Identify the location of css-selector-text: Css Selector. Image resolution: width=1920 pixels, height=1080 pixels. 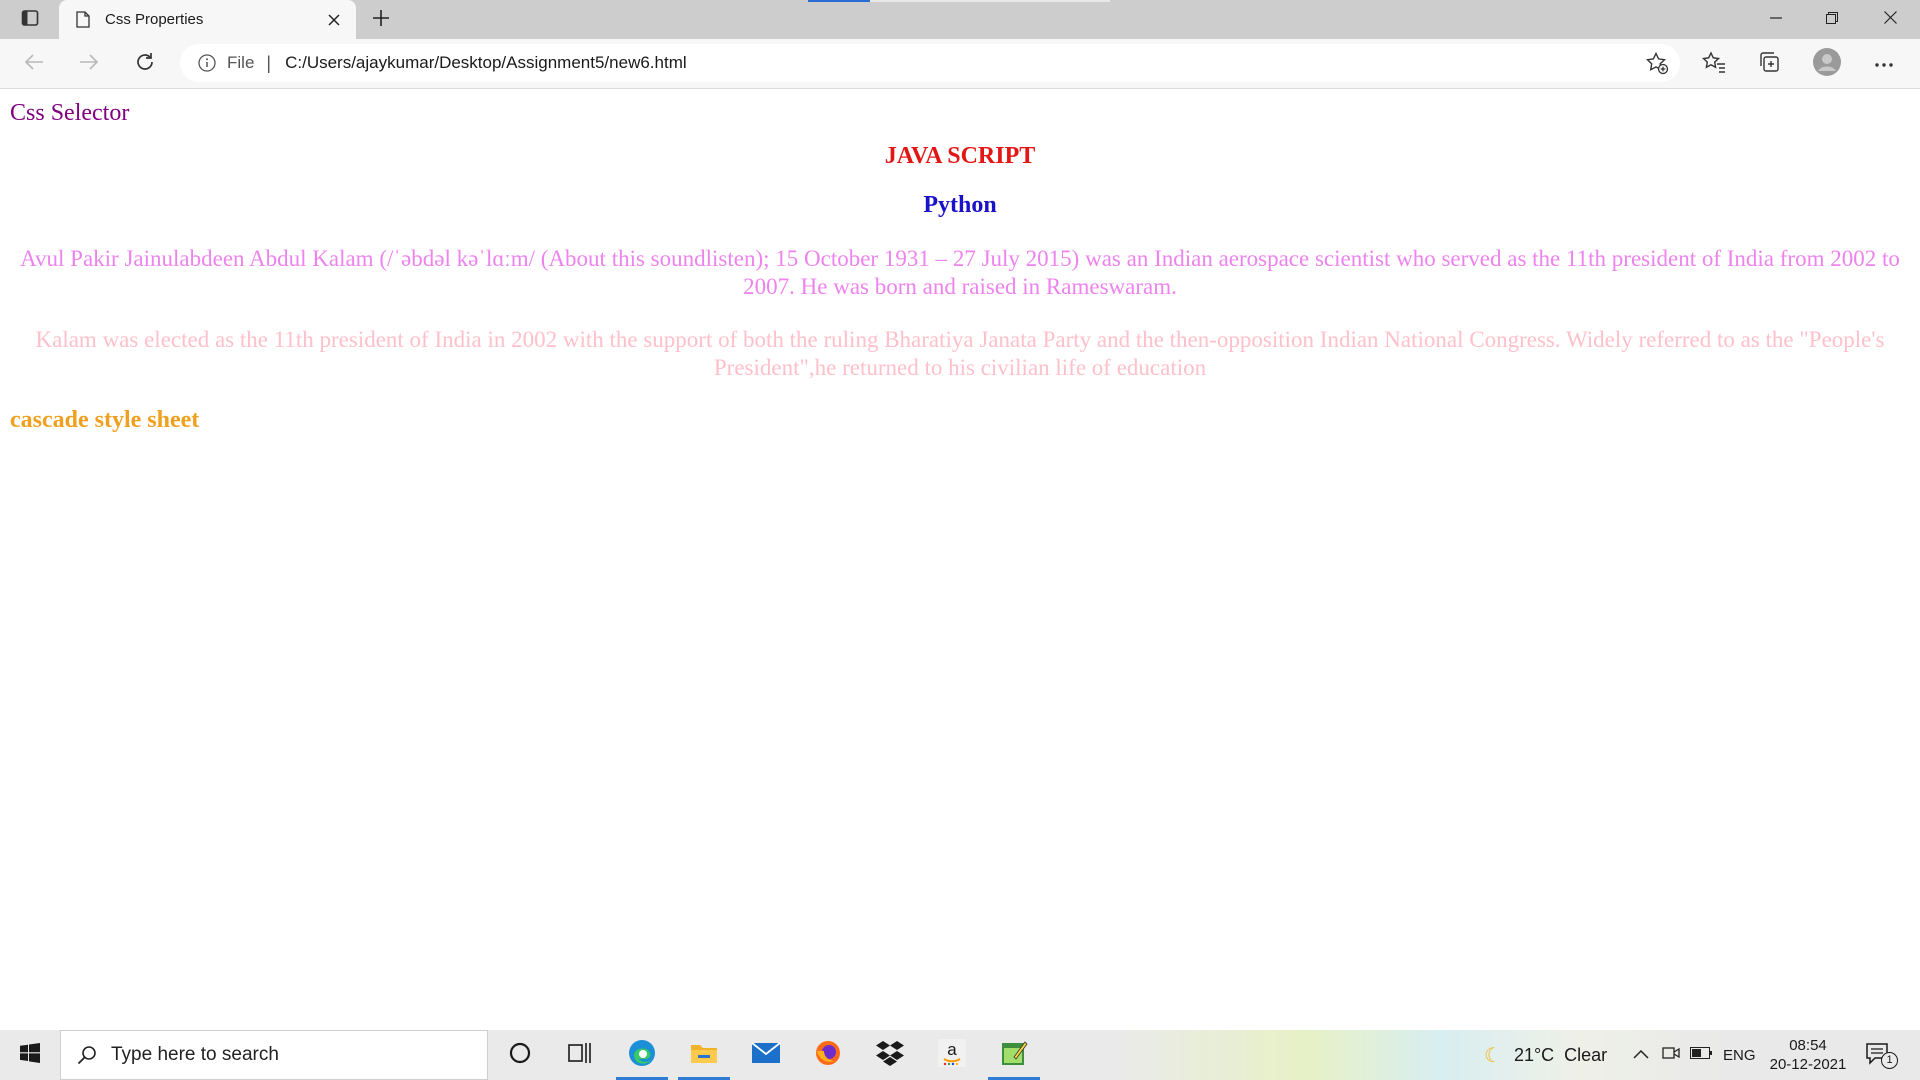
(70, 113).